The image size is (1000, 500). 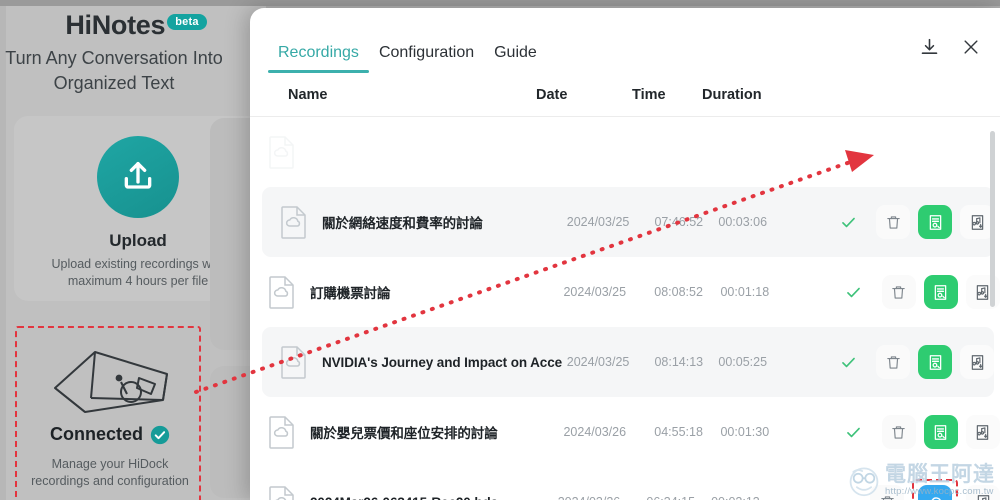 I want to click on app-brand-name: HiNotes, so click(x=115, y=25).